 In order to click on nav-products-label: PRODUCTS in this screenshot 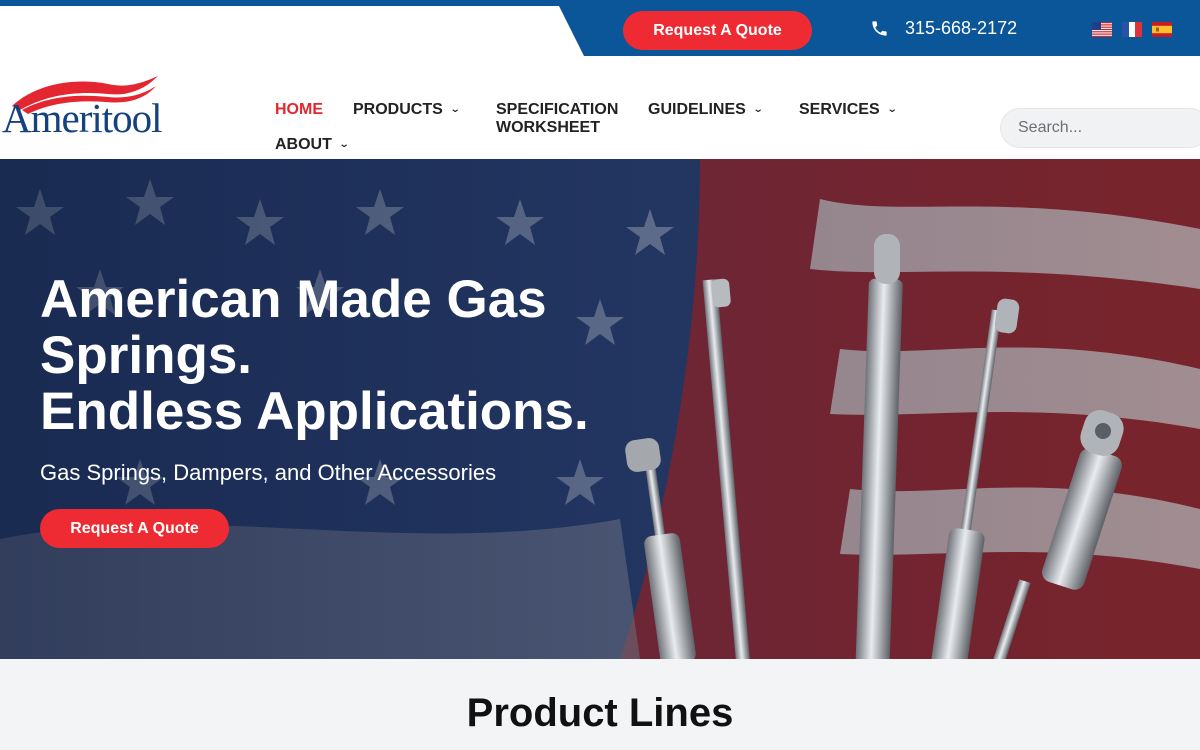, I will do `click(398, 109)`.